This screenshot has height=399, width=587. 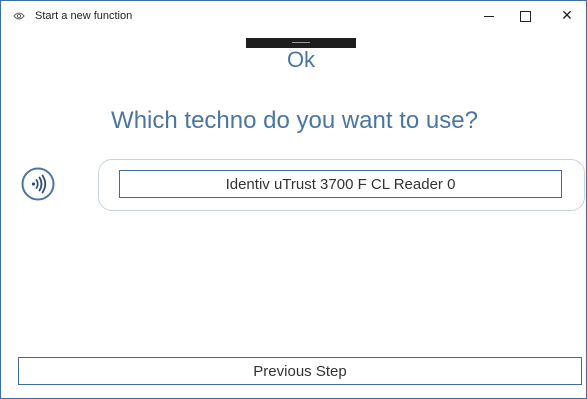 What do you see at coordinates (84, 16) in the screenshot?
I see `window-title: Start a new function` at bounding box center [84, 16].